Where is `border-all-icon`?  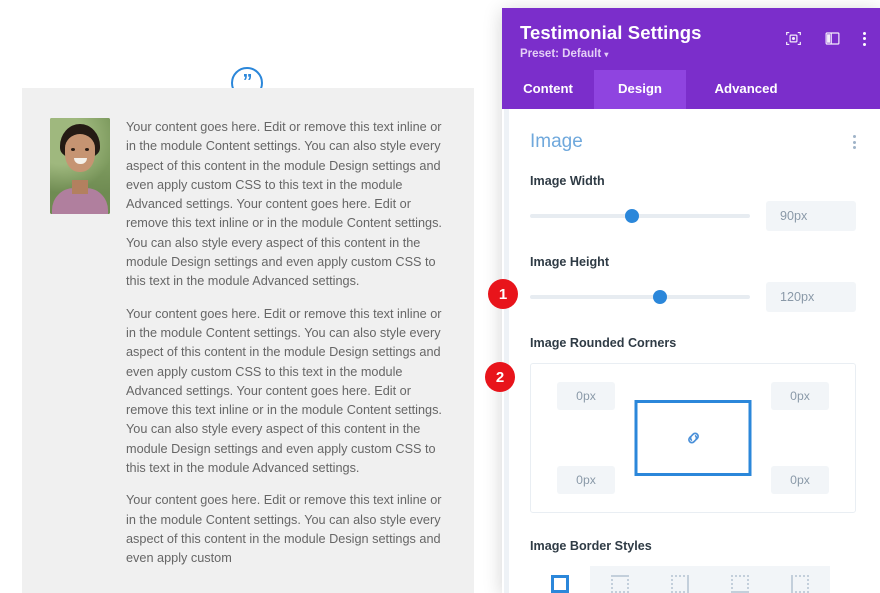
border-all-icon is located at coordinates (560, 584).